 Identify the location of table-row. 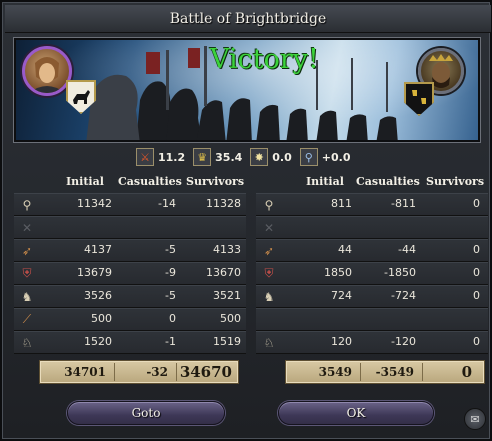
(372, 319).